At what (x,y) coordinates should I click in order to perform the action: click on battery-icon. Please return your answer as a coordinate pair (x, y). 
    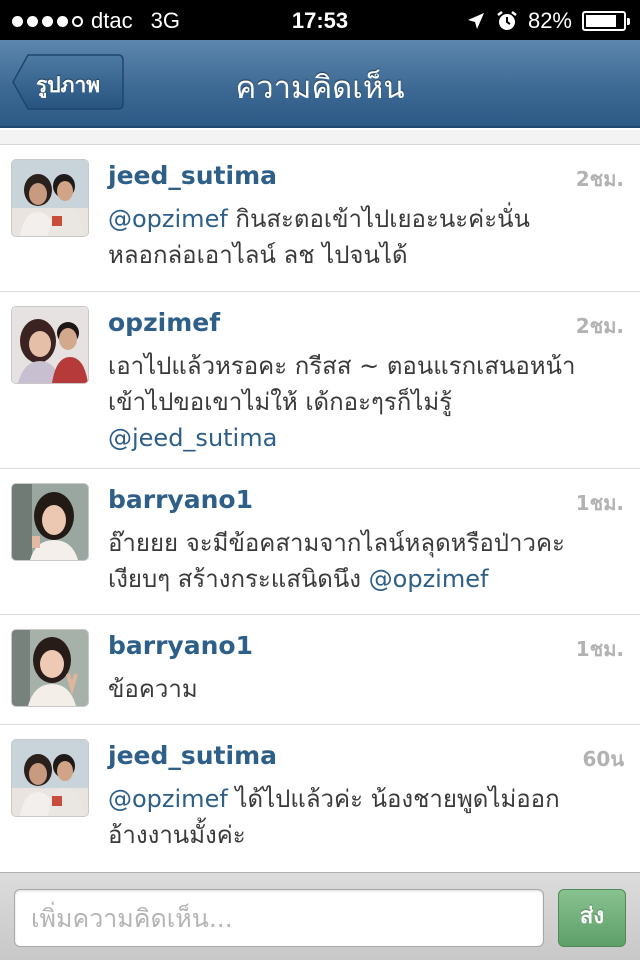
    Looking at the image, I should click on (606, 21).